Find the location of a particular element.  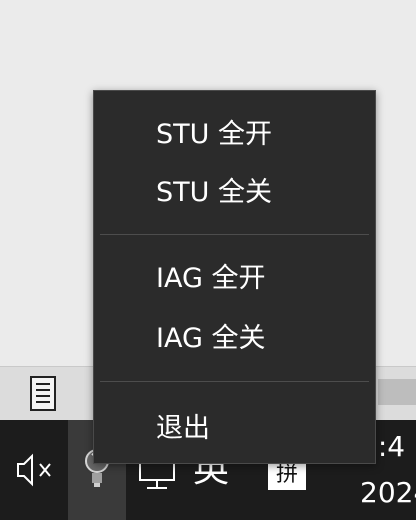

zoom-slider is located at coordinates (397, 392).